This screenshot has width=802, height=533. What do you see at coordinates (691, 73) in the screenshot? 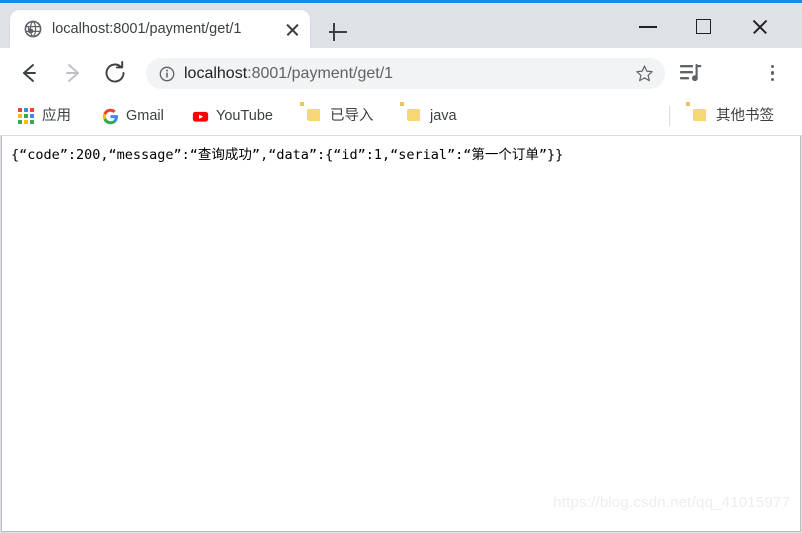
I see `media-playlist-icon` at bounding box center [691, 73].